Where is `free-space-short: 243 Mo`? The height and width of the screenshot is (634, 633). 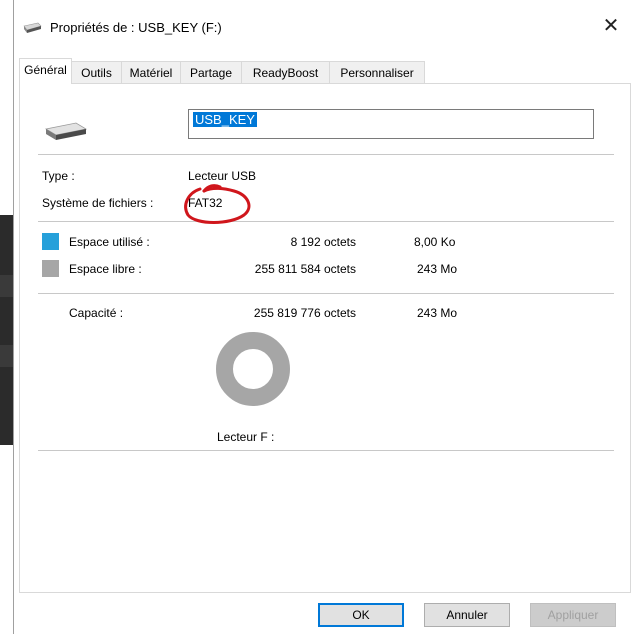 free-space-short: 243 Mo is located at coordinates (437, 269).